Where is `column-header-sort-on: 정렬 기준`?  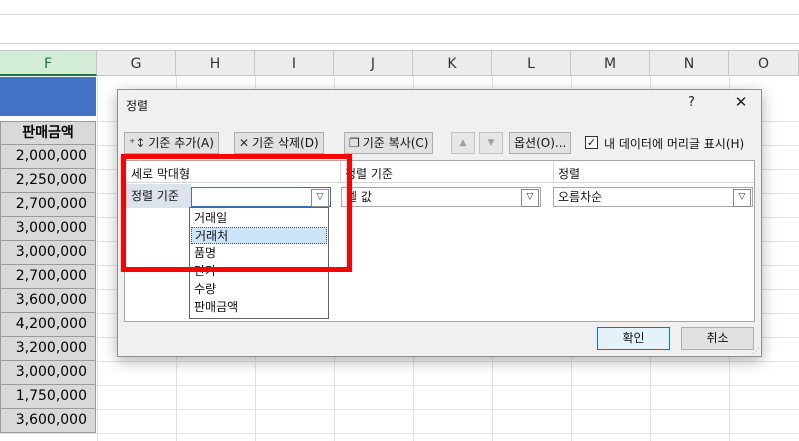
column-header-sort-on: 정렬 기준 is located at coordinates (369, 174).